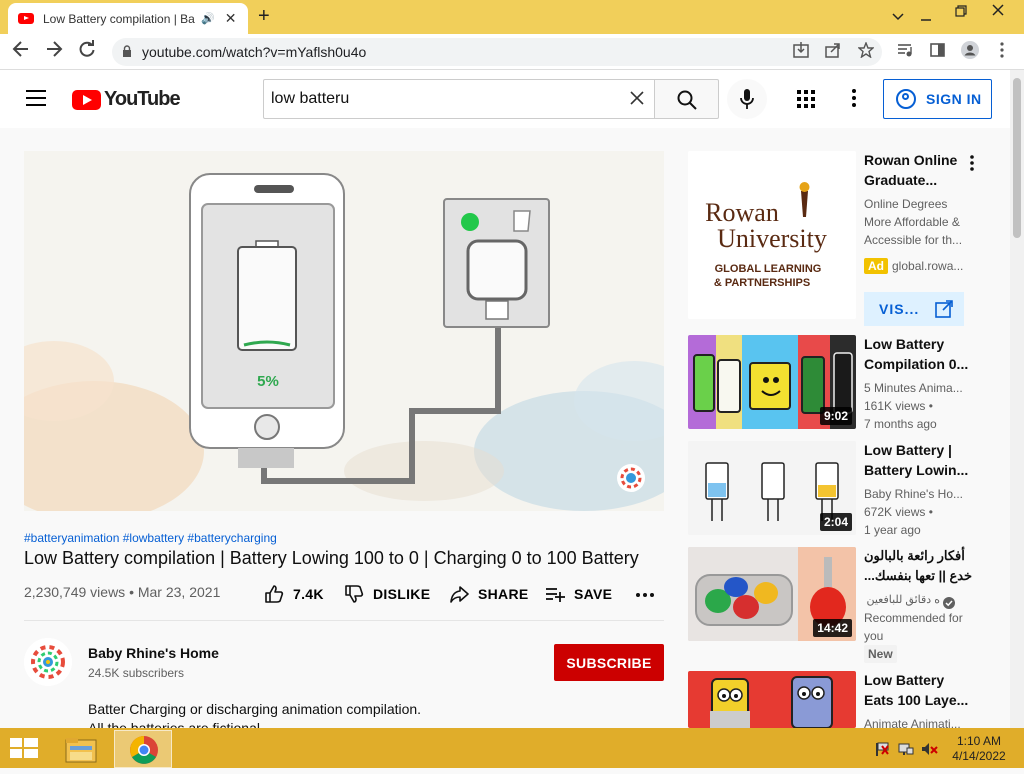 The width and height of the screenshot is (1024, 774). I want to click on browser-tab: Low Battery compilation | Ba 🔊 ✕, so click(128, 18).